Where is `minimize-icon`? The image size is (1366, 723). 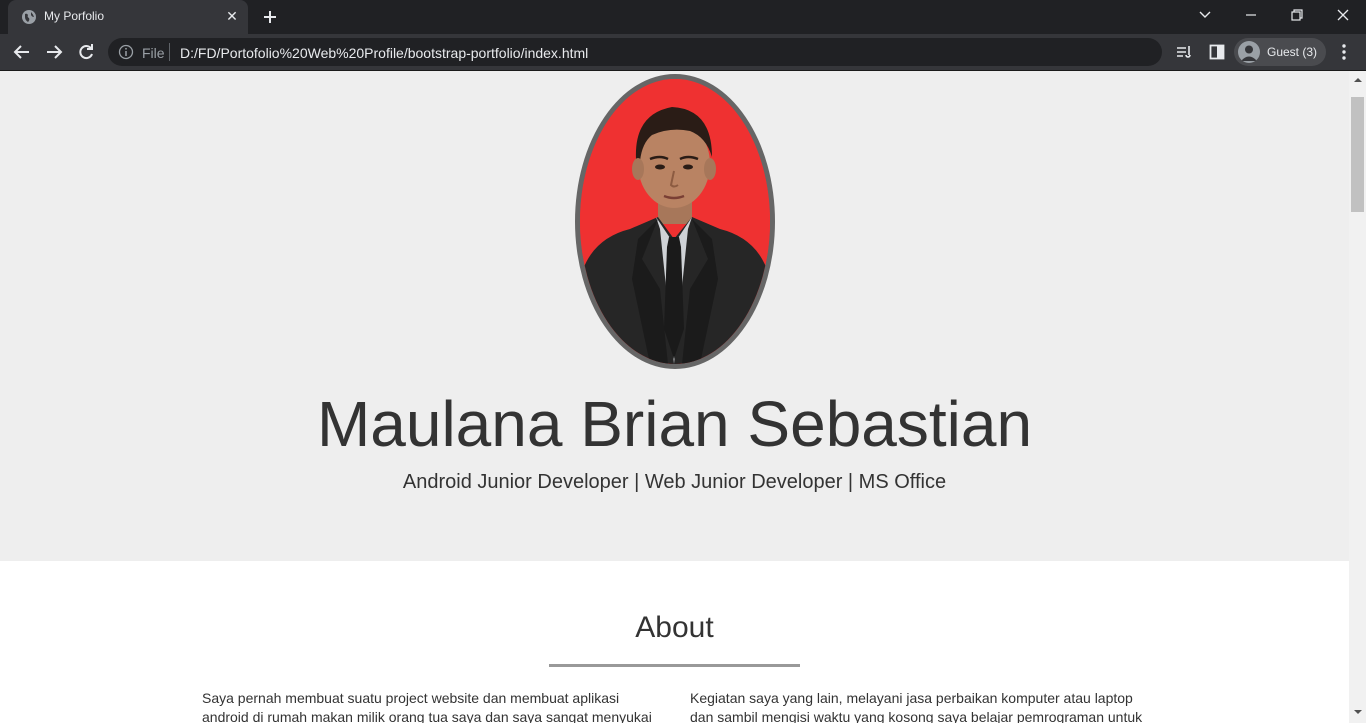
minimize-icon is located at coordinates (1251, 15).